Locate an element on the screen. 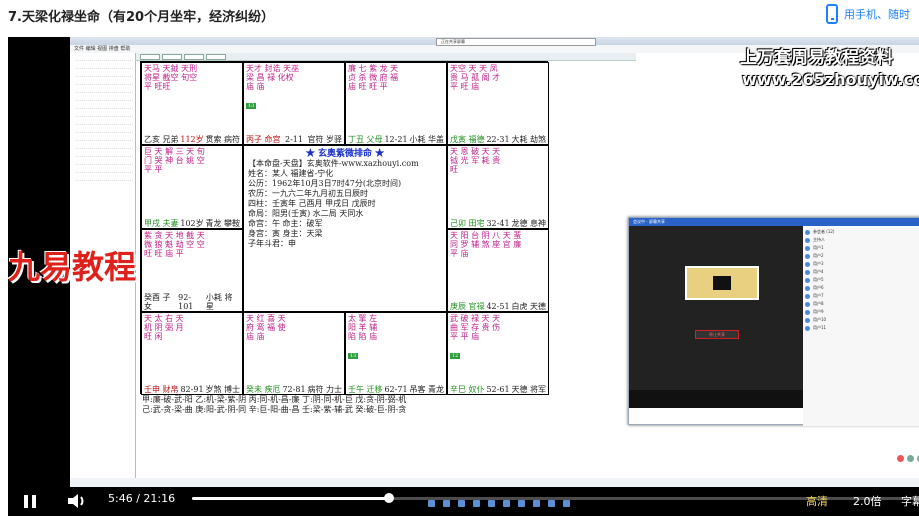 The height and width of the screenshot is (516, 919). meeting-title: 会议中 - 屏幕共享 is located at coordinates (774, 222).